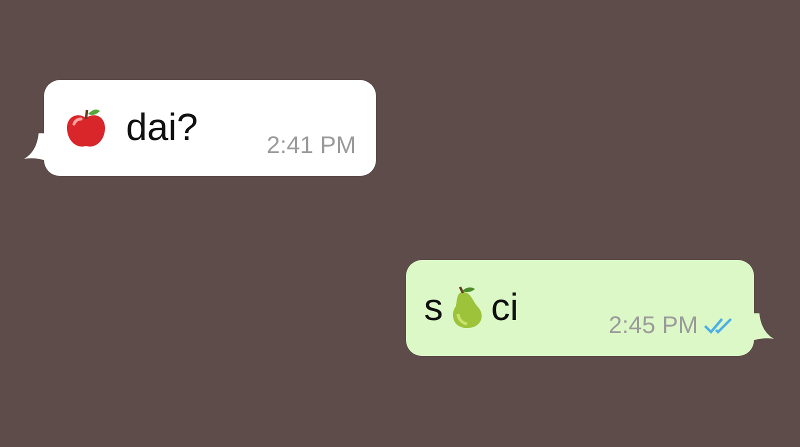 The width and height of the screenshot is (800, 447). Describe the element at coordinates (653, 326) in the screenshot. I see `timestamp: 2:45 PM` at that location.